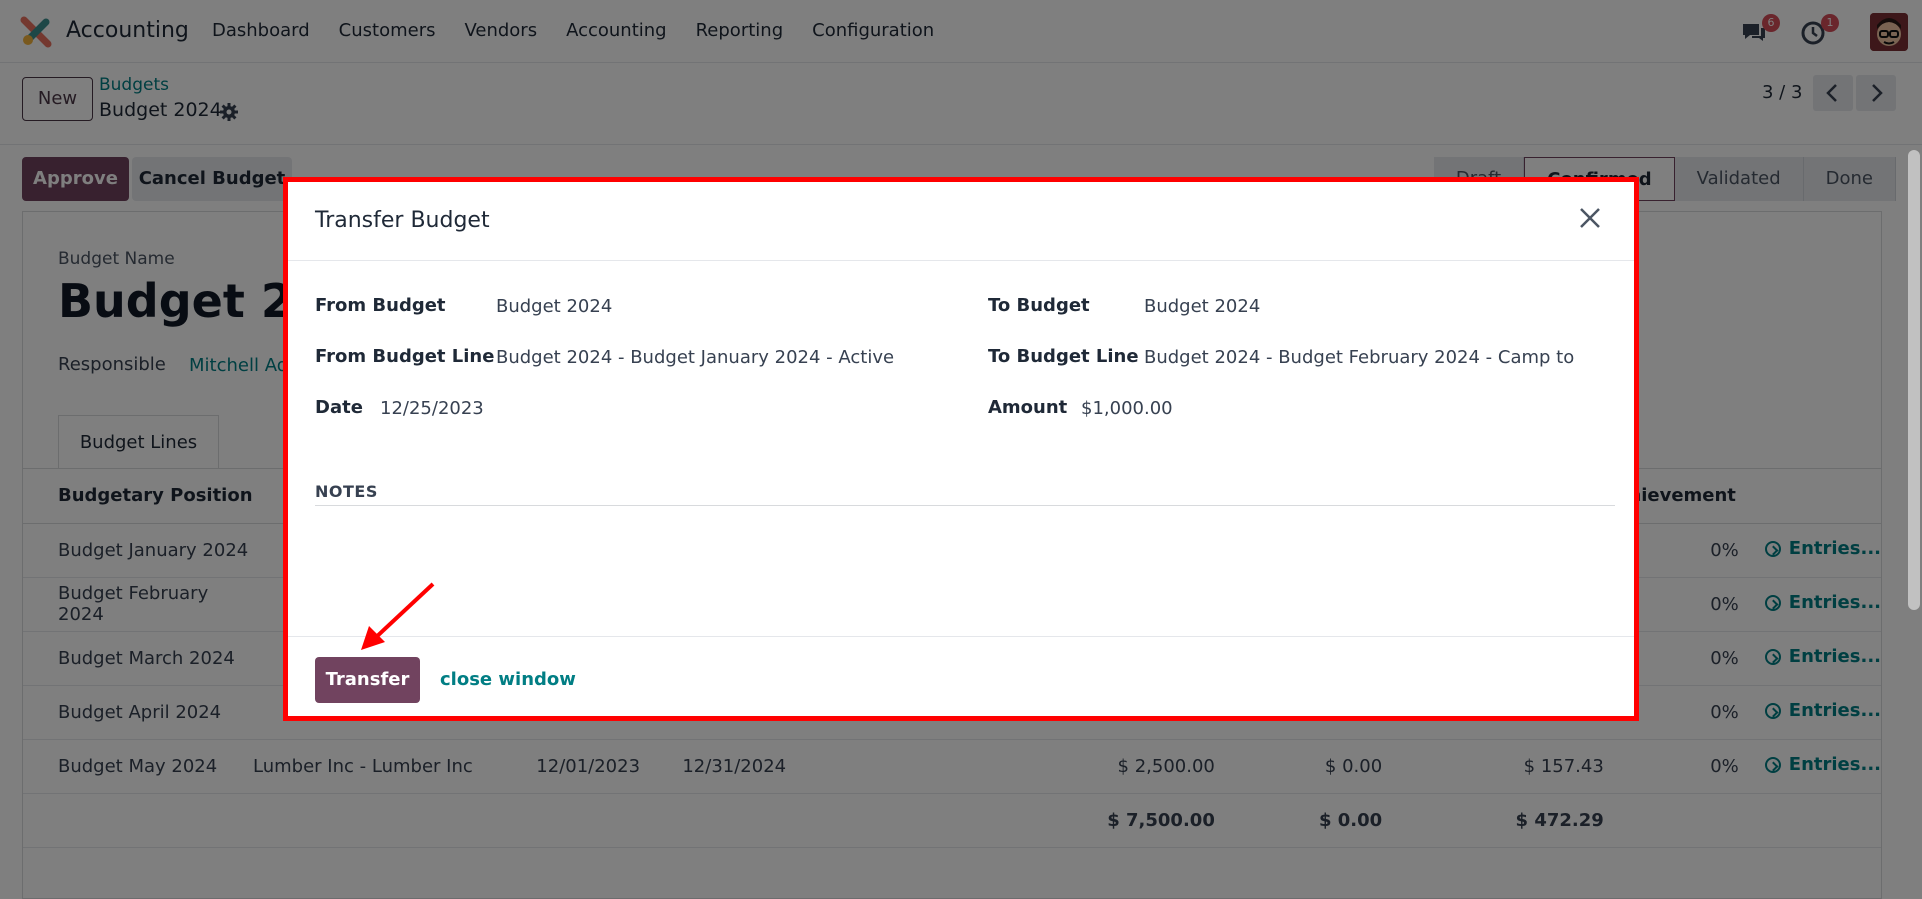  What do you see at coordinates (339, 407) in the screenshot?
I see `date-label: Date` at bounding box center [339, 407].